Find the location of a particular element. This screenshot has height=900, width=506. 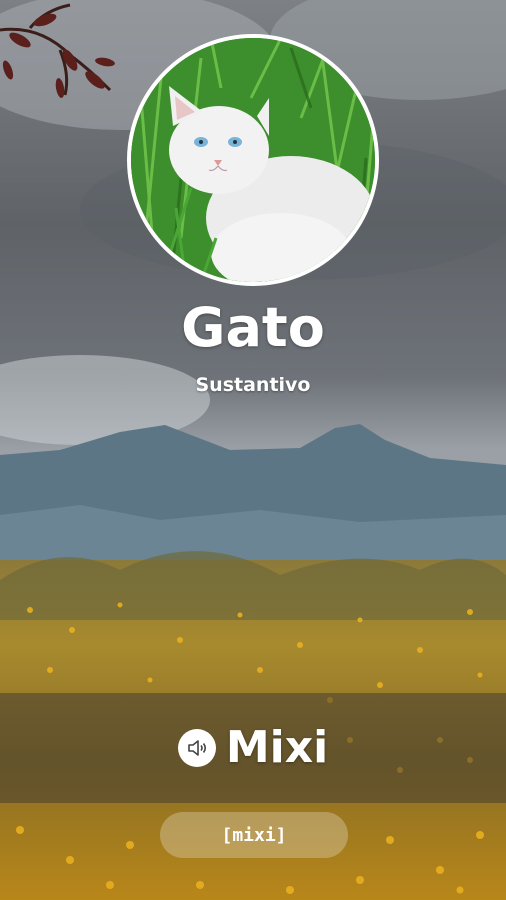

translation-text: Mixi is located at coordinates (277, 747).